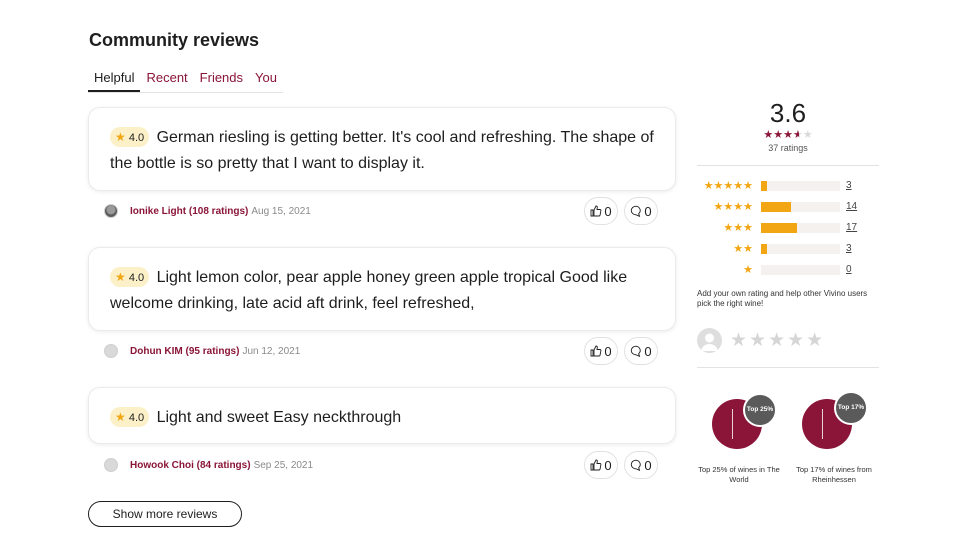  I want to click on reviewer-name: Howook Choi (84 ratings), so click(190, 465).